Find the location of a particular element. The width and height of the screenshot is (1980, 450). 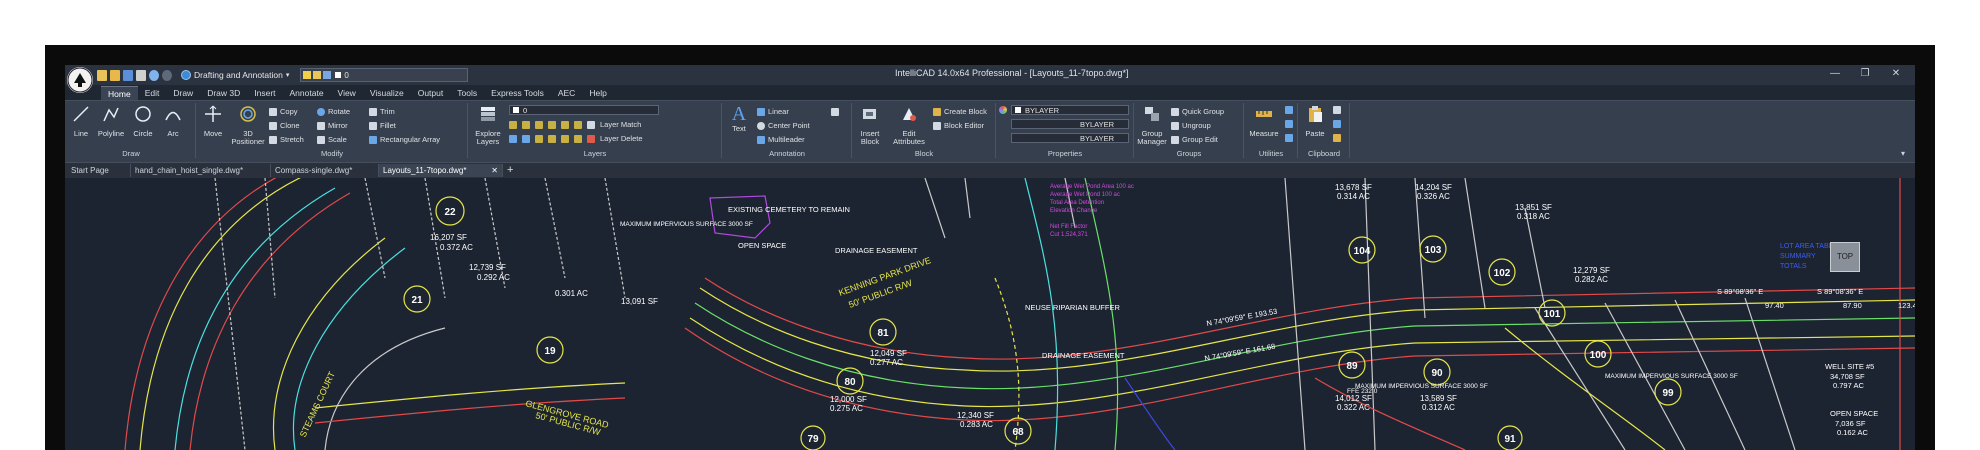

layer-thaw-icon is located at coordinates (539, 138).